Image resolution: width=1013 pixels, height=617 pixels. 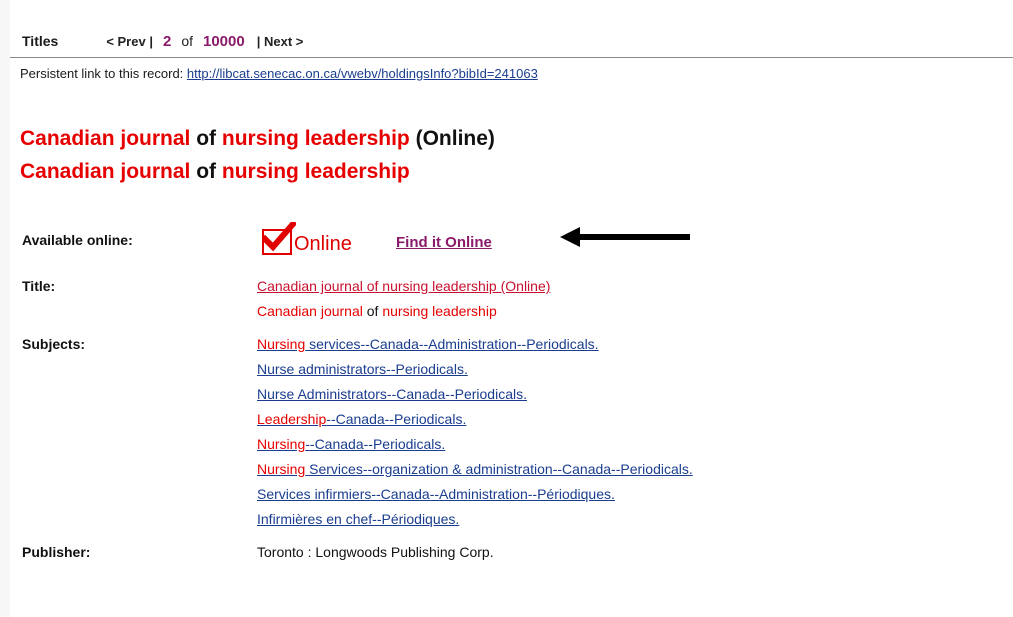 What do you see at coordinates (375, 552) in the screenshot?
I see `publisher-value: Toronto : Longwoods Publishing Corp.` at bounding box center [375, 552].